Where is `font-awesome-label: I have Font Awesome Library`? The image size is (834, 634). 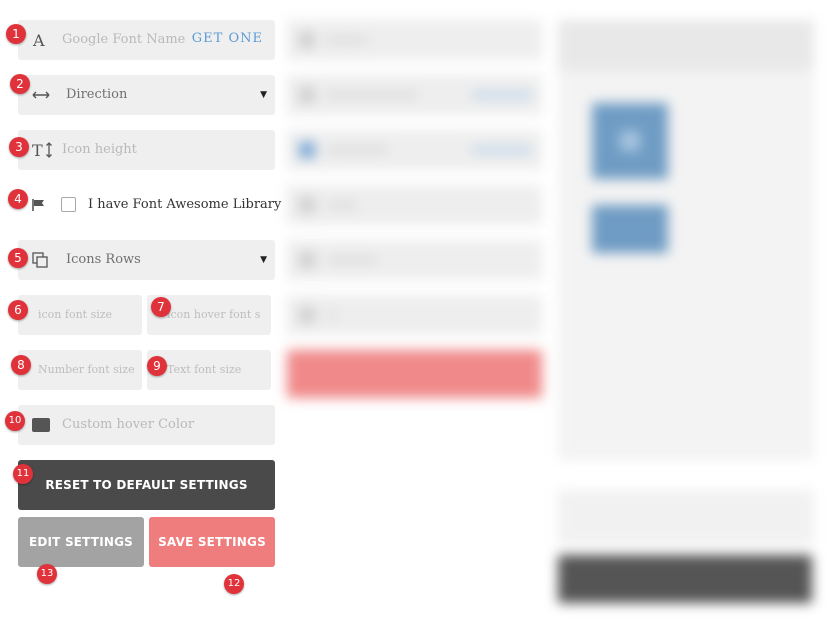 font-awesome-label: I have Font Awesome Library is located at coordinates (185, 204).